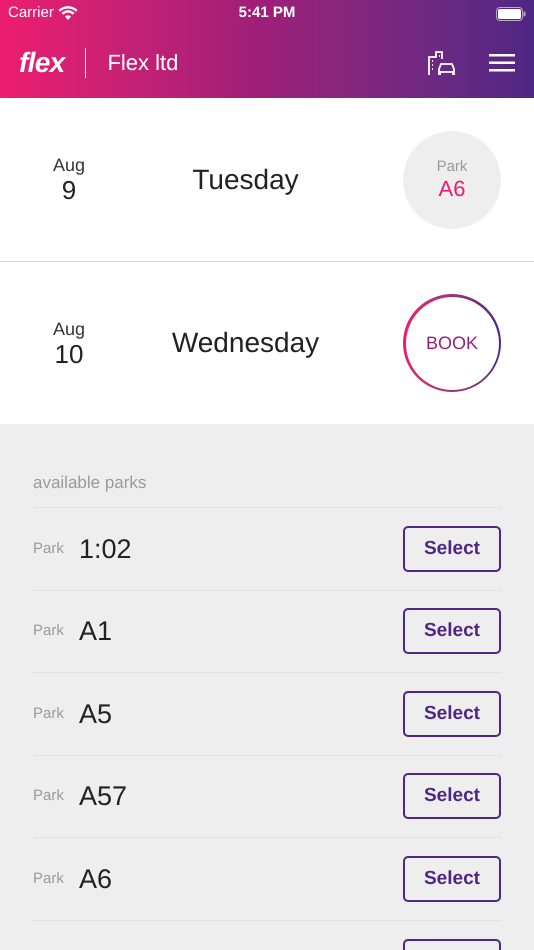 This screenshot has width=534, height=950. Describe the element at coordinates (106, 549) in the screenshot. I see `park-code: 1:02` at that location.